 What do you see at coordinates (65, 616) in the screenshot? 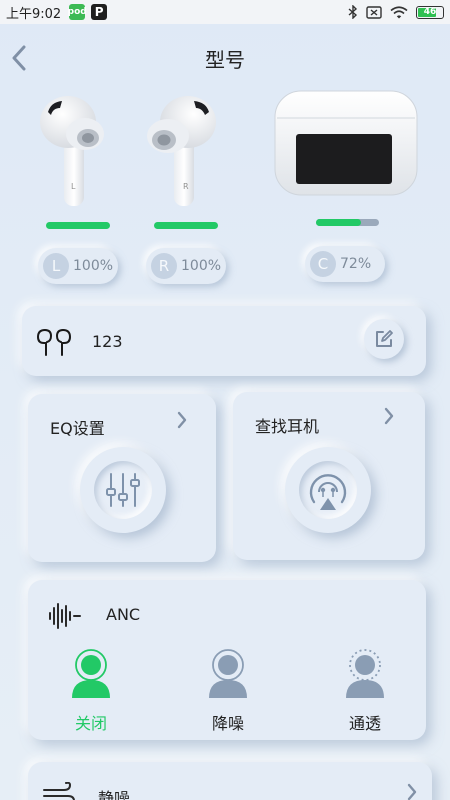
I see `sound-wave-icon` at bounding box center [65, 616].